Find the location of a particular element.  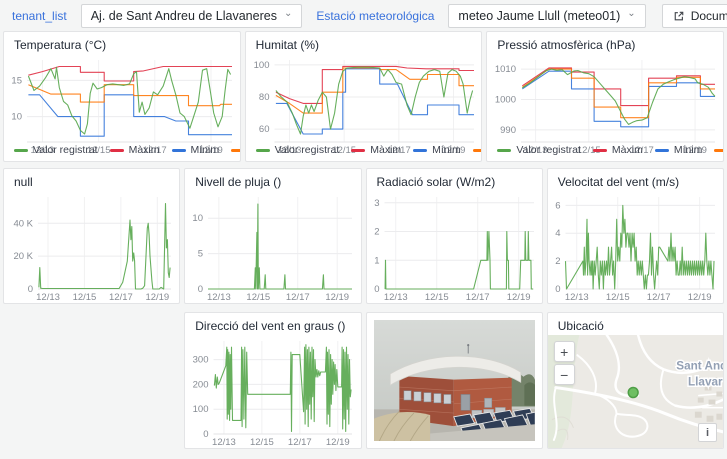

panel-title: Humitat (%) is located at coordinates (287, 45).